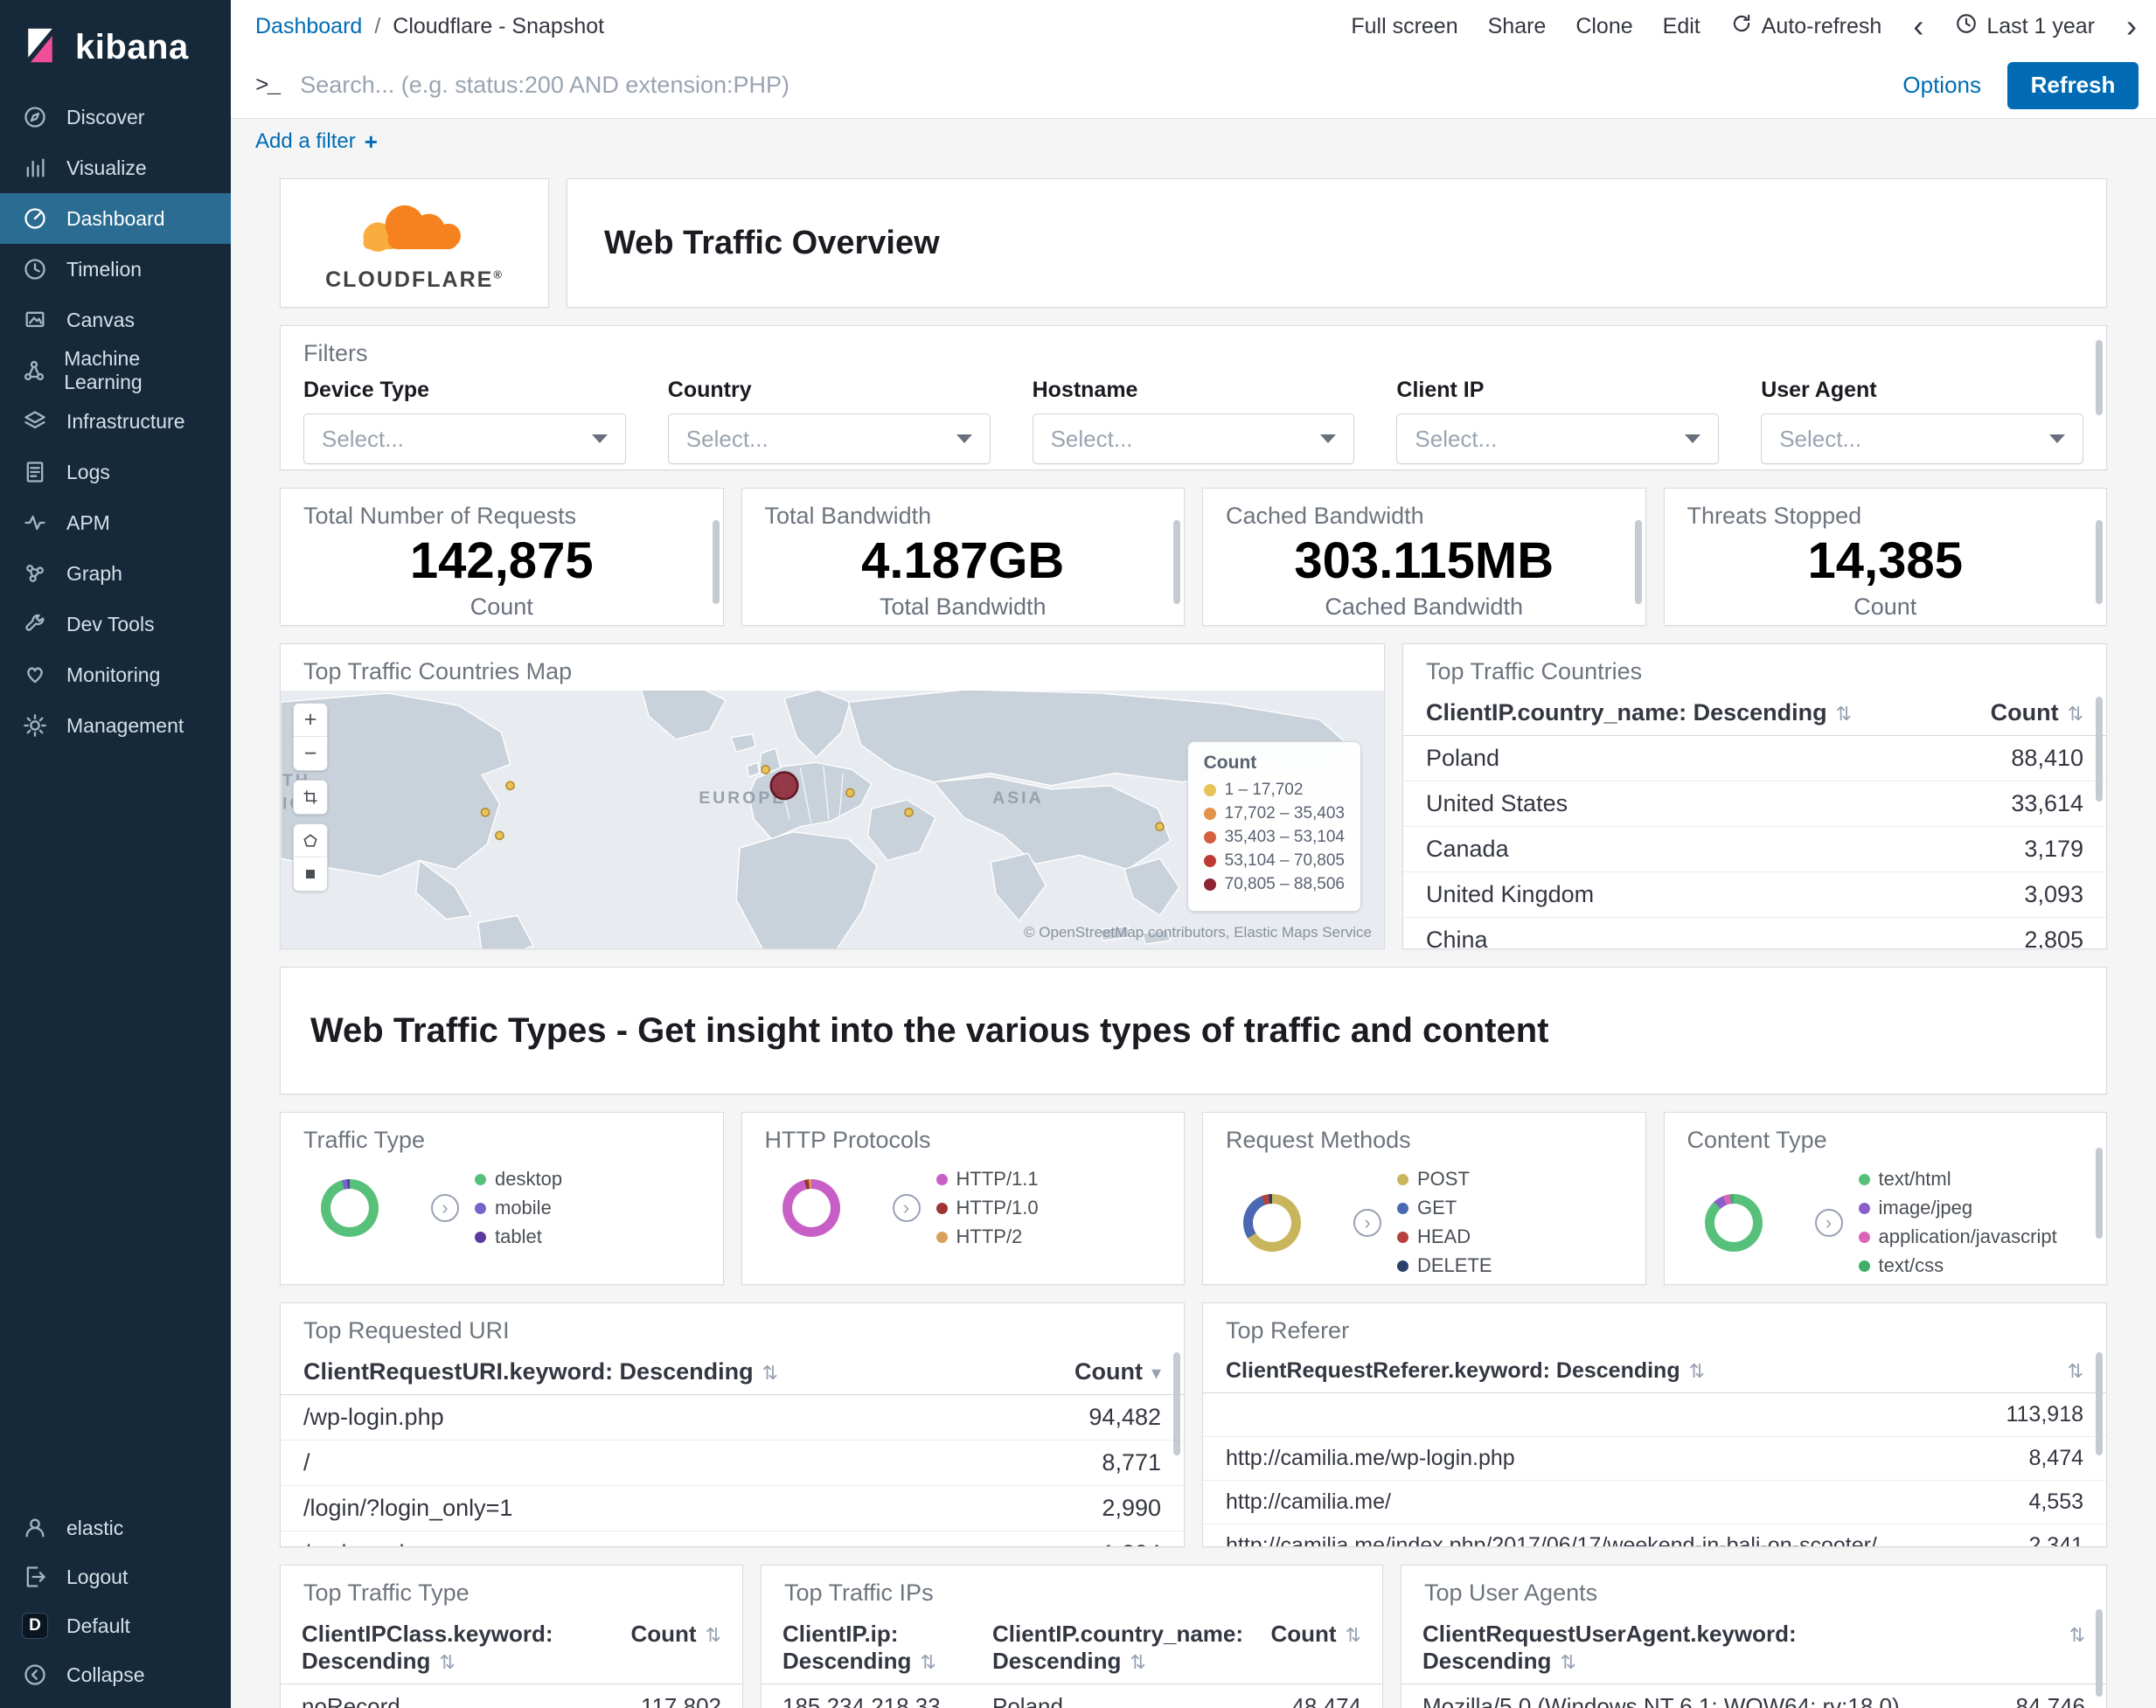 The height and width of the screenshot is (1708, 2156). I want to click on sidebar-item-apm: APM, so click(115, 522).